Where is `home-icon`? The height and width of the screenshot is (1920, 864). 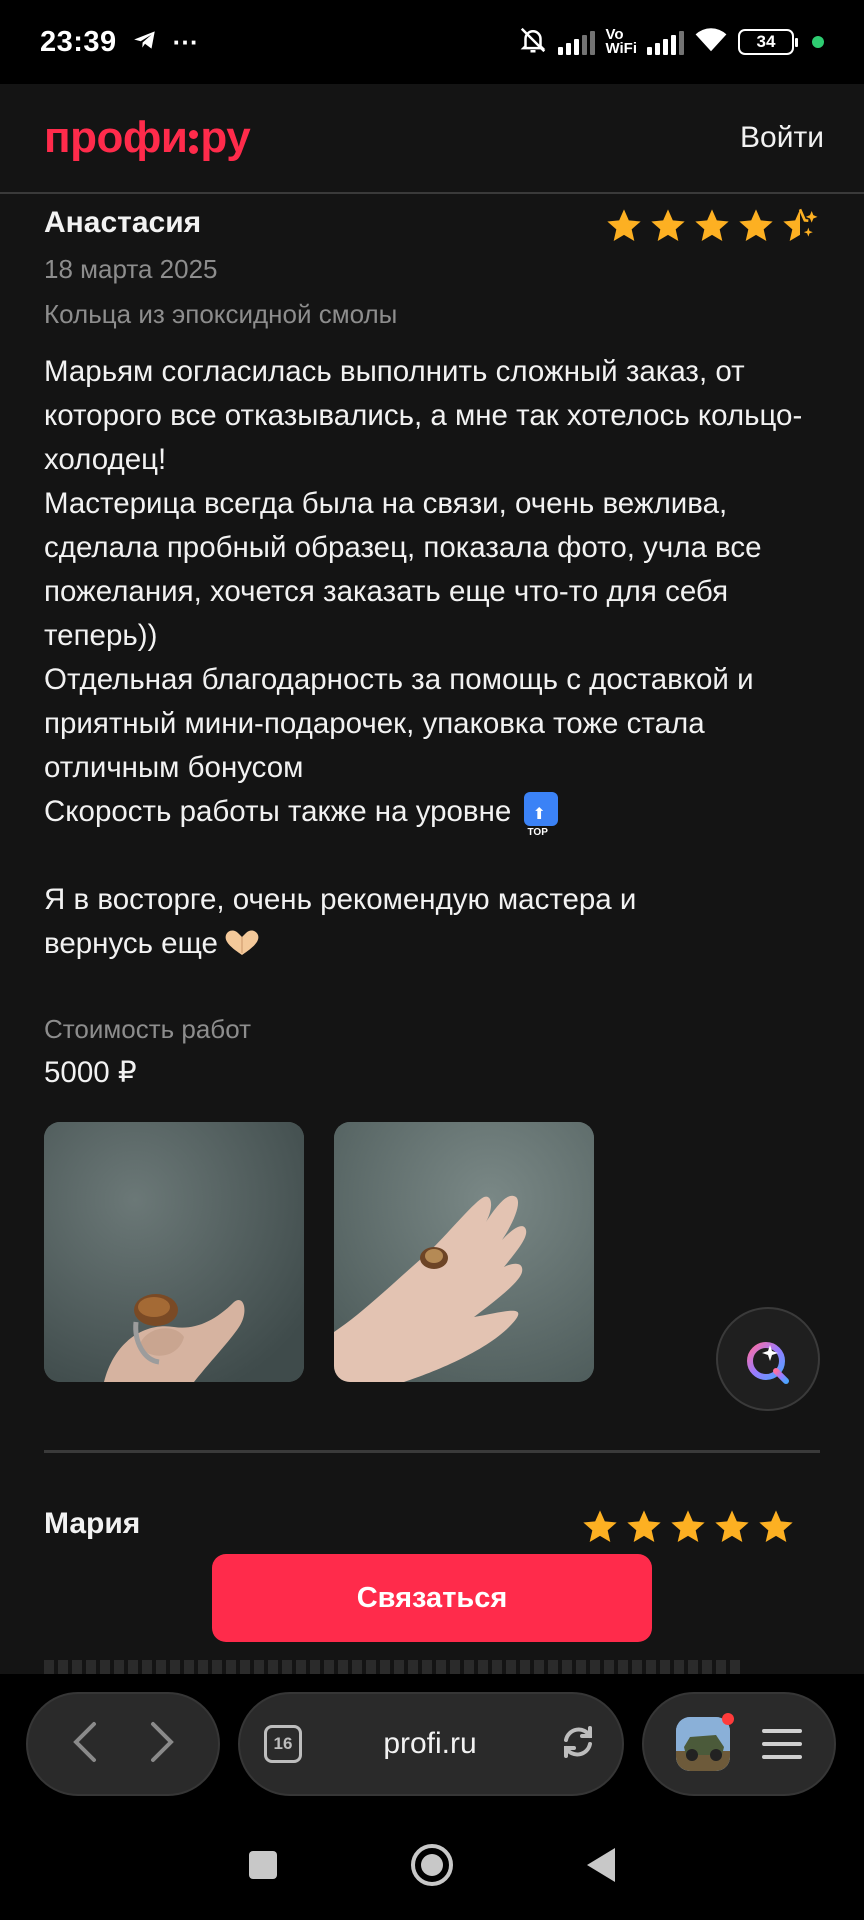 home-icon is located at coordinates (432, 1867).